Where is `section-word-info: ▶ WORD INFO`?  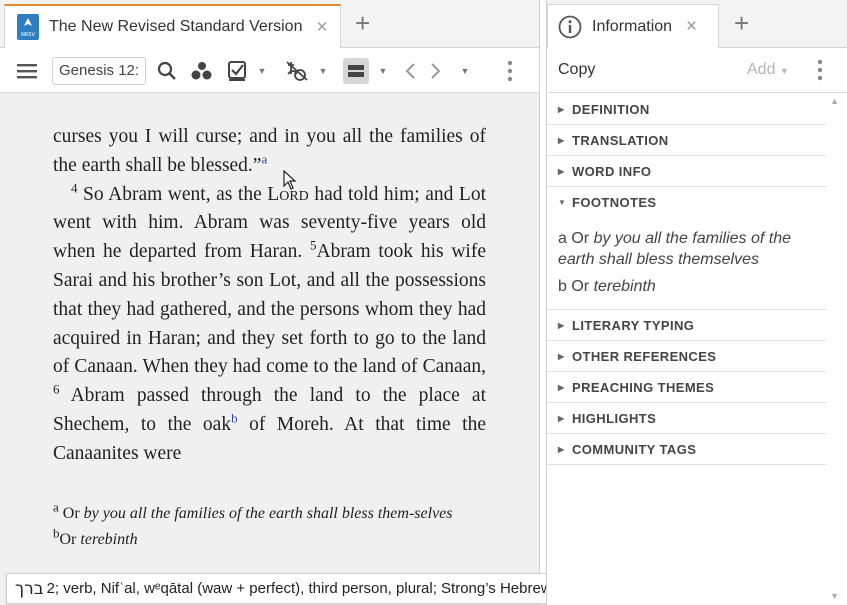
section-word-info: ▶ WORD INFO is located at coordinates (687, 171).